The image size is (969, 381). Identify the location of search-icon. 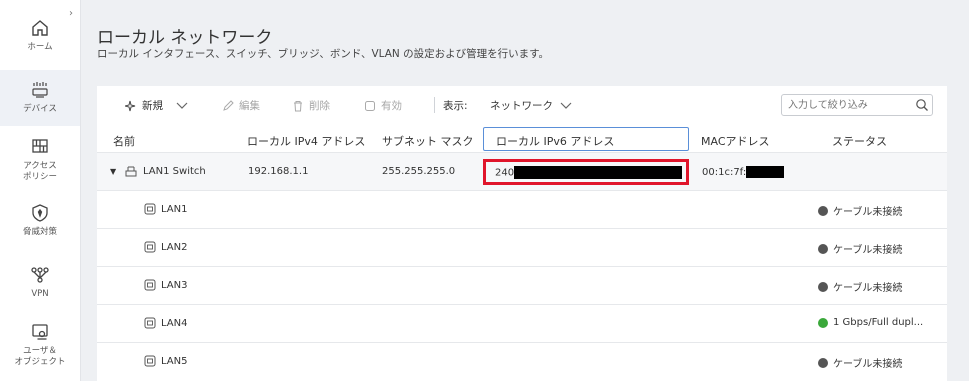
(922, 105).